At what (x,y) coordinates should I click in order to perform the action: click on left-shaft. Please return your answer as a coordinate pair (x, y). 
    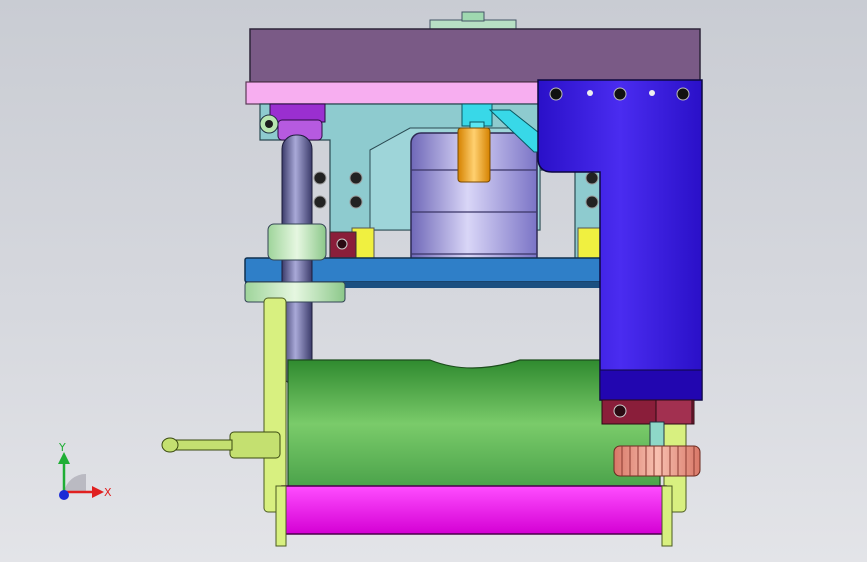
    Looking at the image, I should click on (221, 445).